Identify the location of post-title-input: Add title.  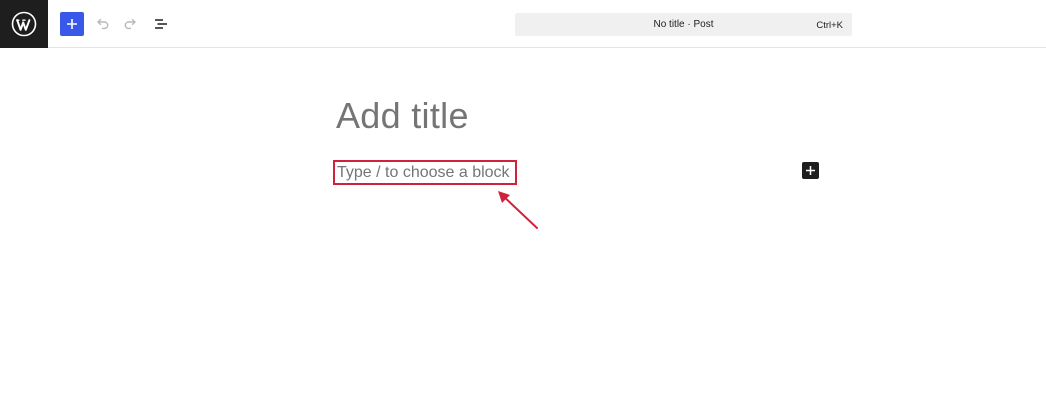
(402, 116).